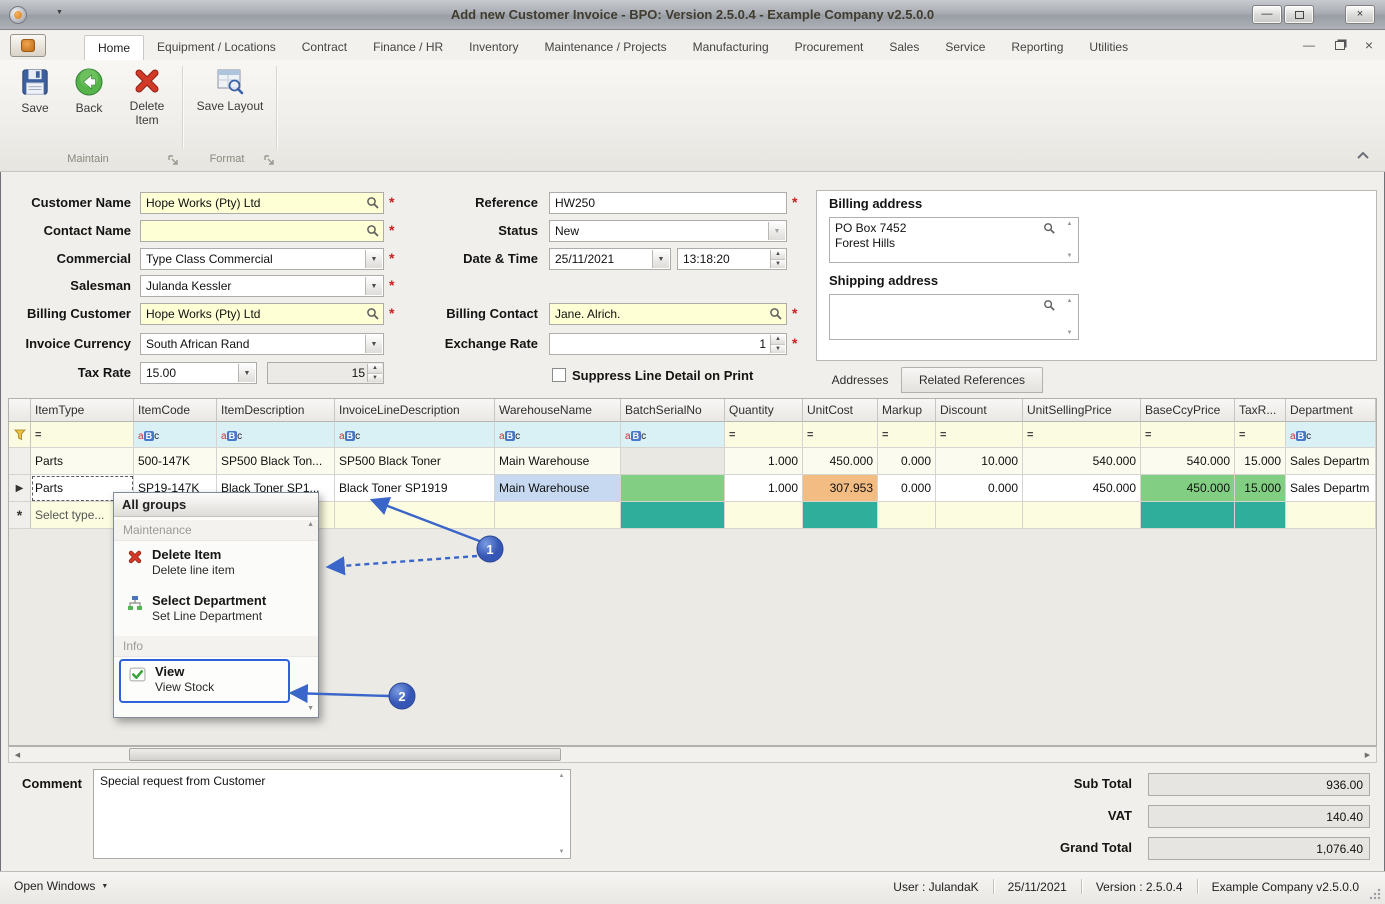  I want to click on reference-field: HW250, so click(668, 203).